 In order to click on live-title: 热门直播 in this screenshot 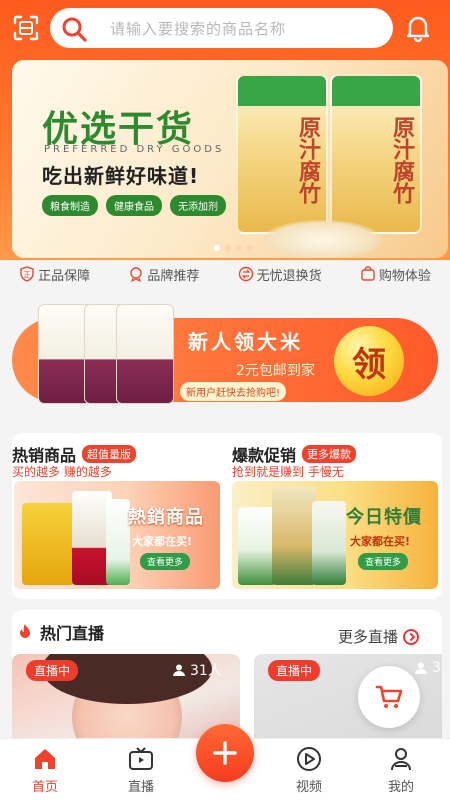, I will do `click(72, 633)`.